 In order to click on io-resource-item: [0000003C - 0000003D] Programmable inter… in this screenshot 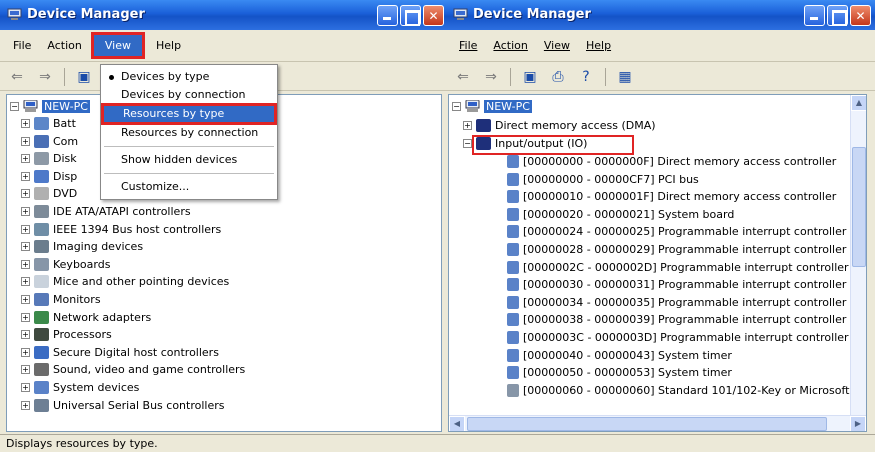, I will do `click(678, 337)`.